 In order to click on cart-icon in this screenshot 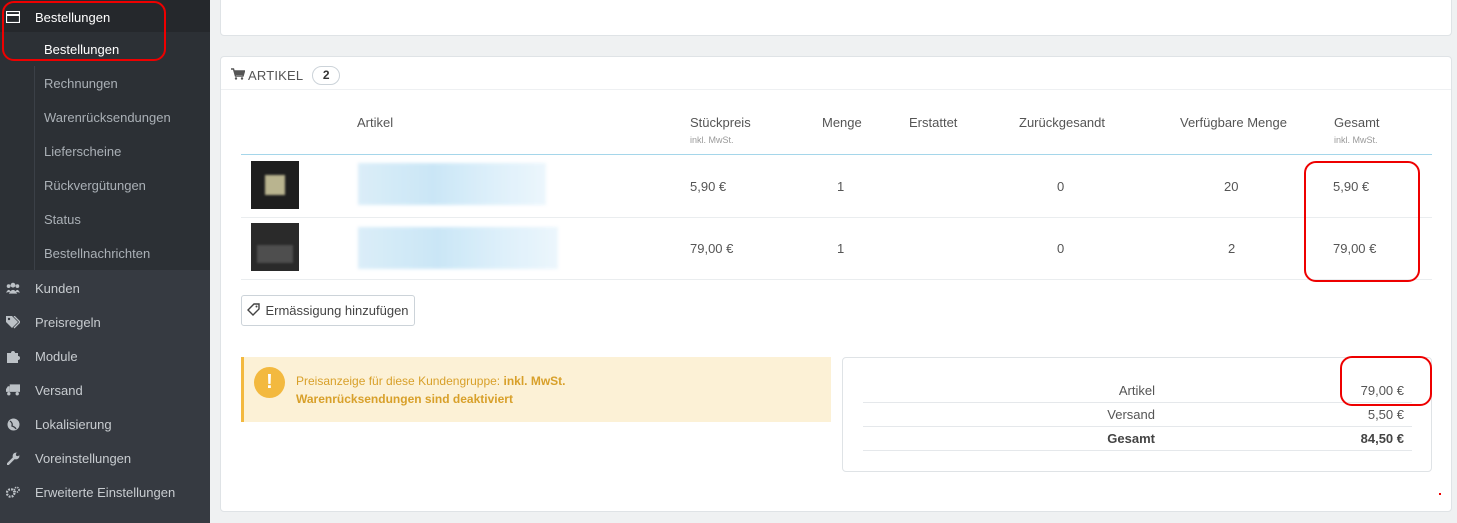, I will do `click(238, 75)`.